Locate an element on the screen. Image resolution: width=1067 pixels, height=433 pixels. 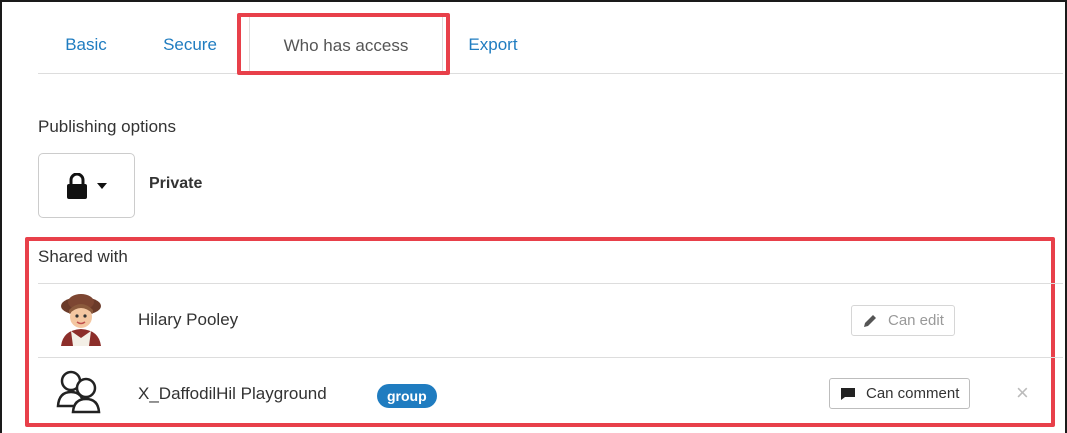
publishing-value: Private is located at coordinates (176, 183).